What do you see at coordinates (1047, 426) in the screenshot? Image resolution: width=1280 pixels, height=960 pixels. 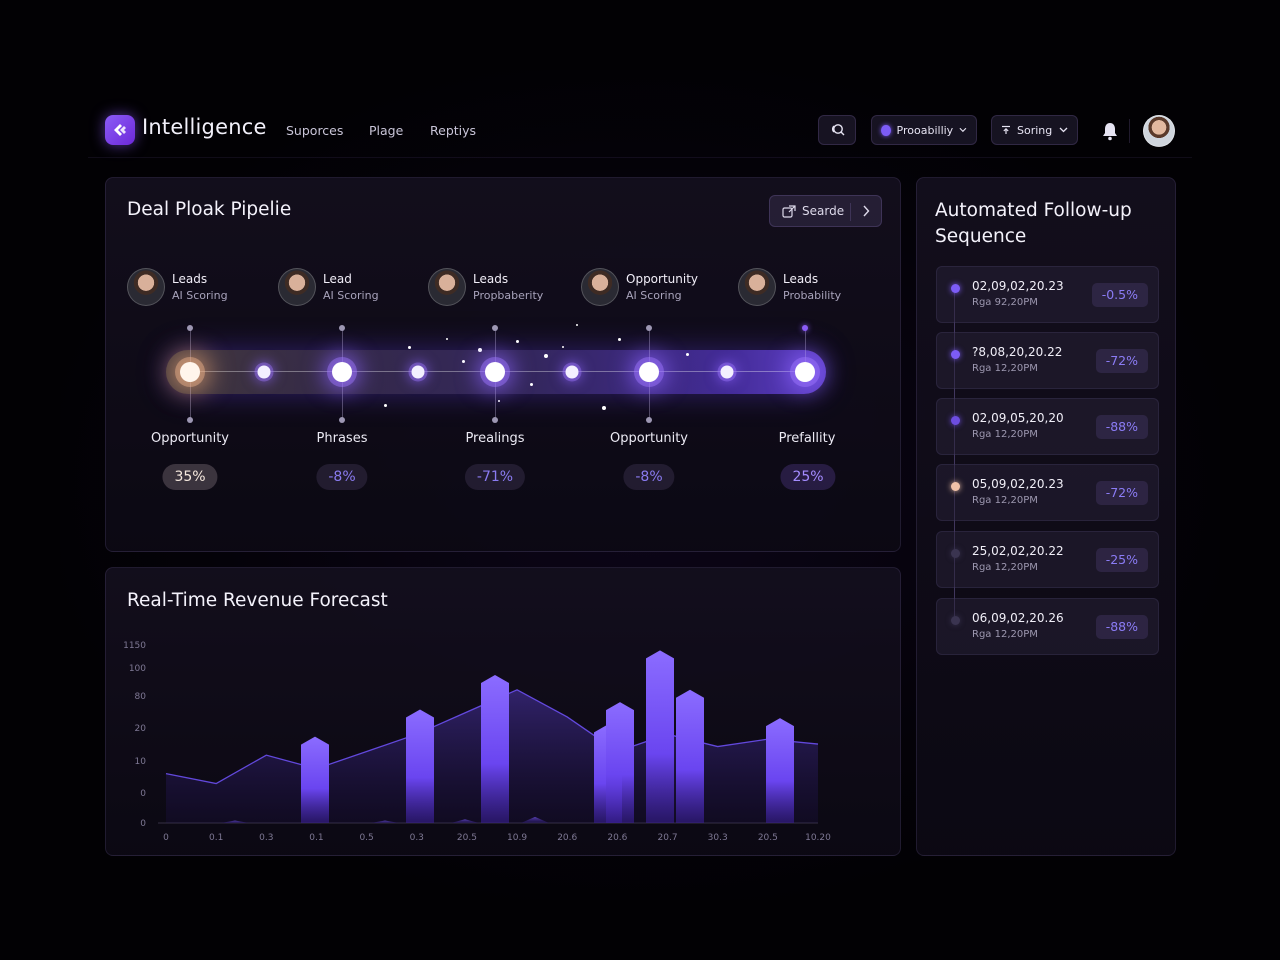 I see `sequence-item: 02,09,05,20,20 Rga 12,20PM -88%` at bounding box center [1047, 426].